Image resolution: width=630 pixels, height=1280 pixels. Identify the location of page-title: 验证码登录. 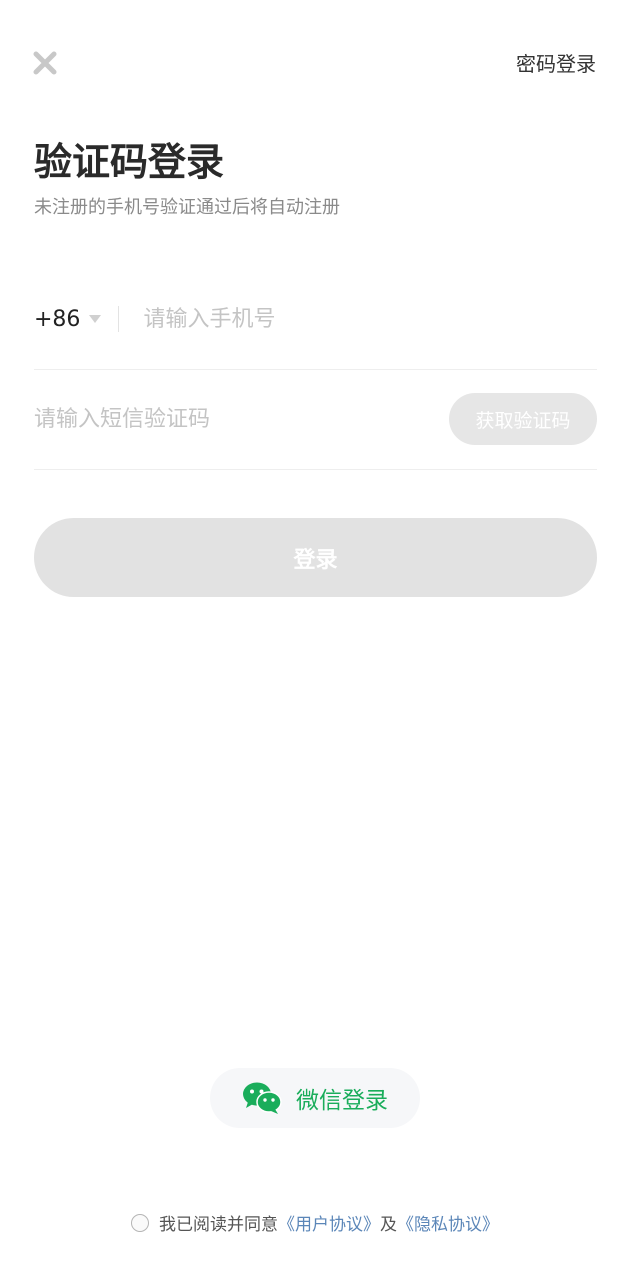
(129, 162).